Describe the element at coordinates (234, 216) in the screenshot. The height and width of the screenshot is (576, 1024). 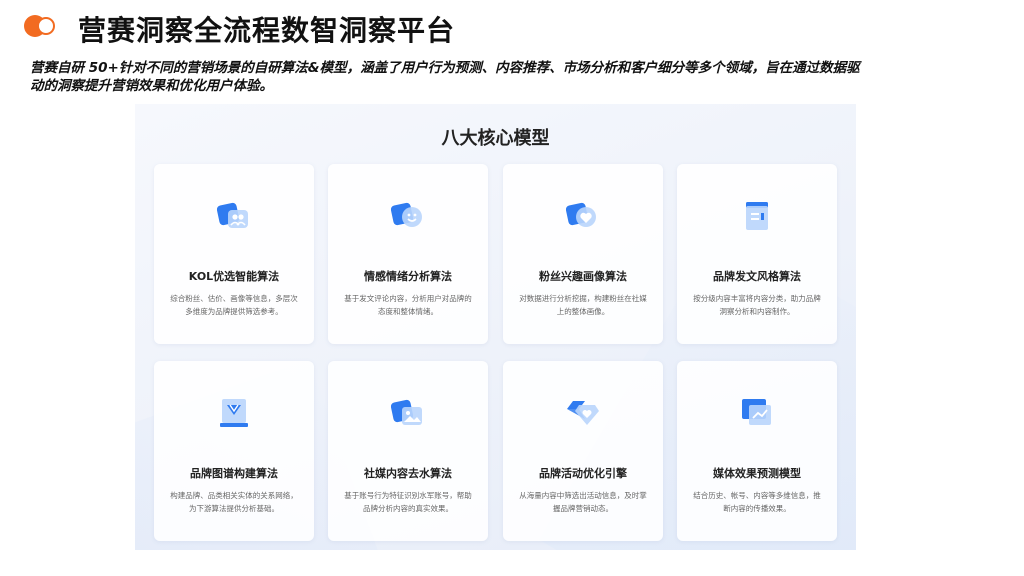
I see `users-icon` at that location.